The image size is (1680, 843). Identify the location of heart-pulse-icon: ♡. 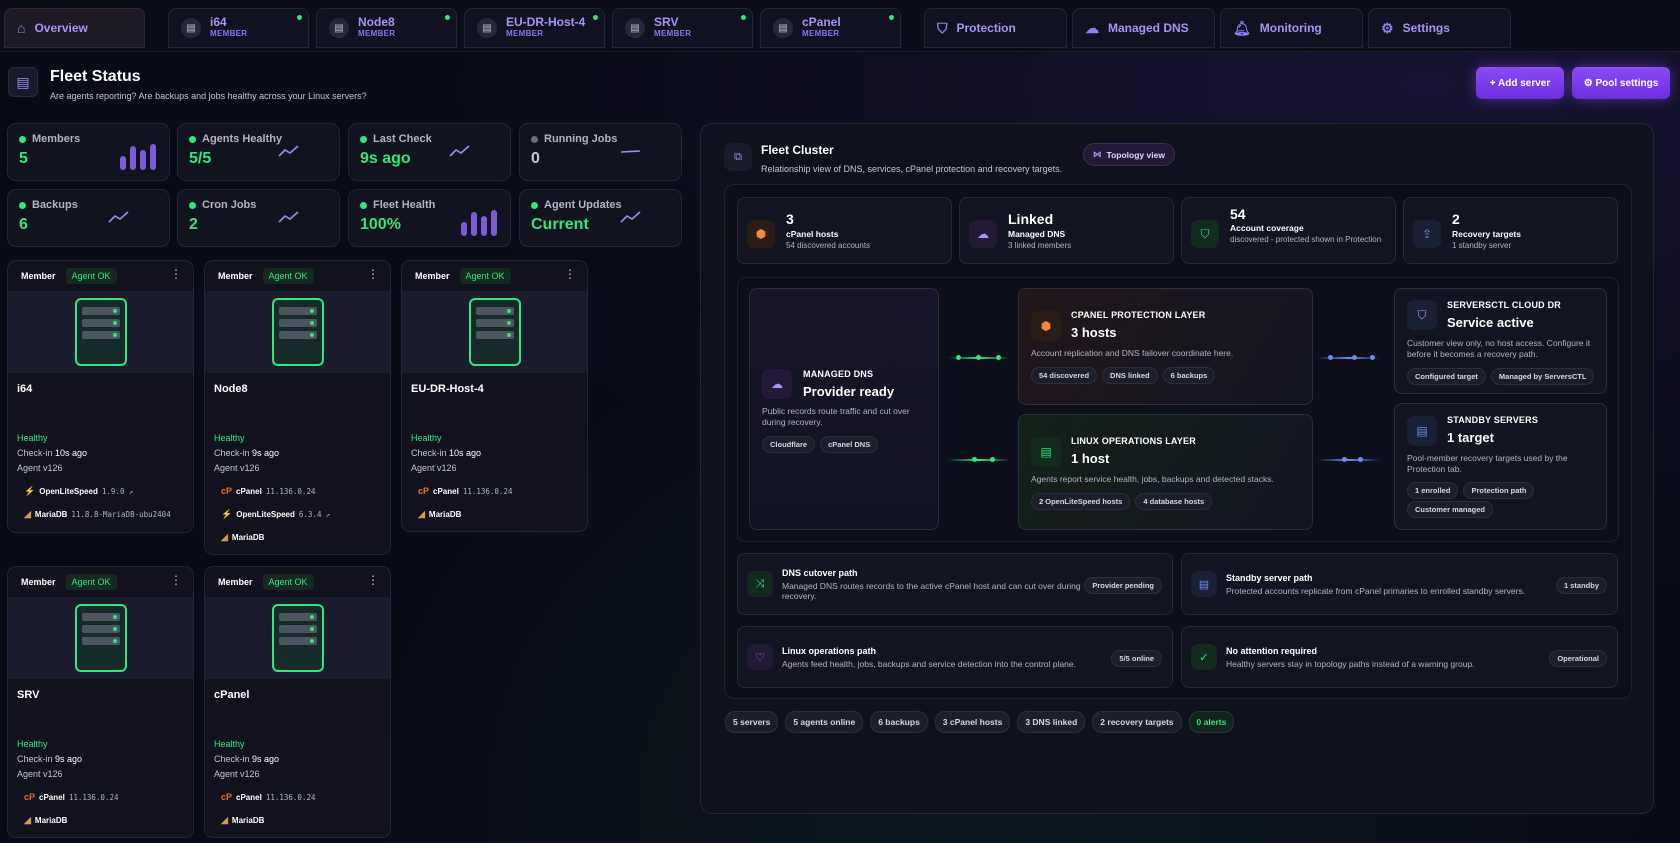
(760, 657).